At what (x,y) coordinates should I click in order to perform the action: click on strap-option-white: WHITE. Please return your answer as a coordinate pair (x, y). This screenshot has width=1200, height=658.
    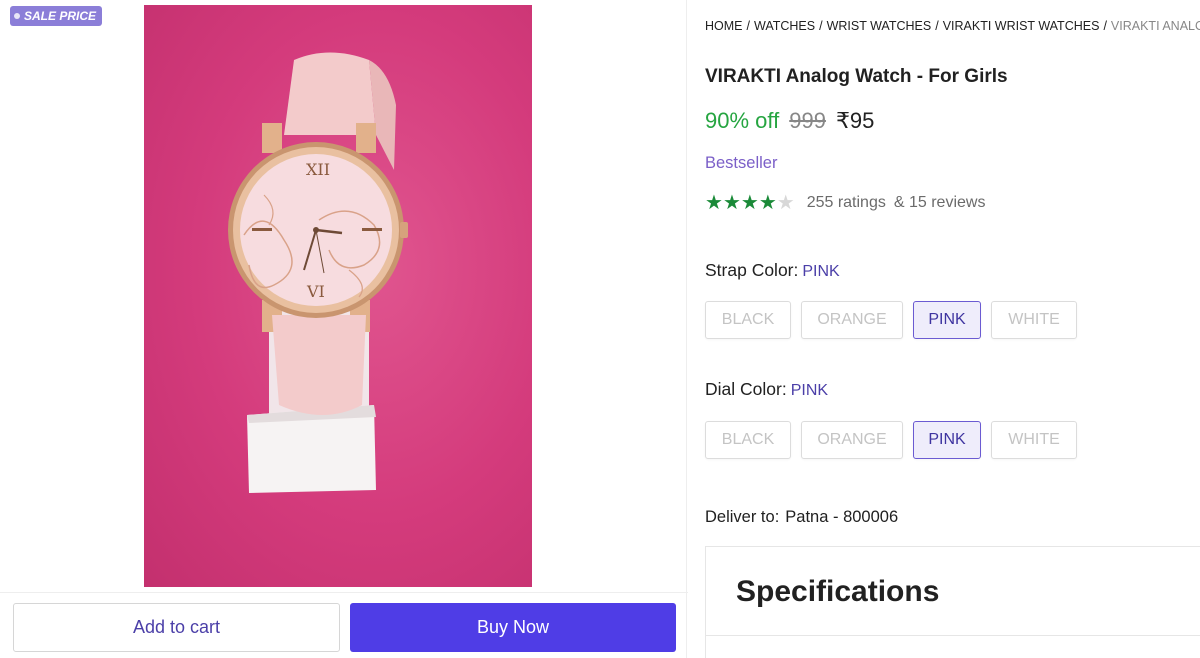
    Looking at the image, I should click on (1034, 320).